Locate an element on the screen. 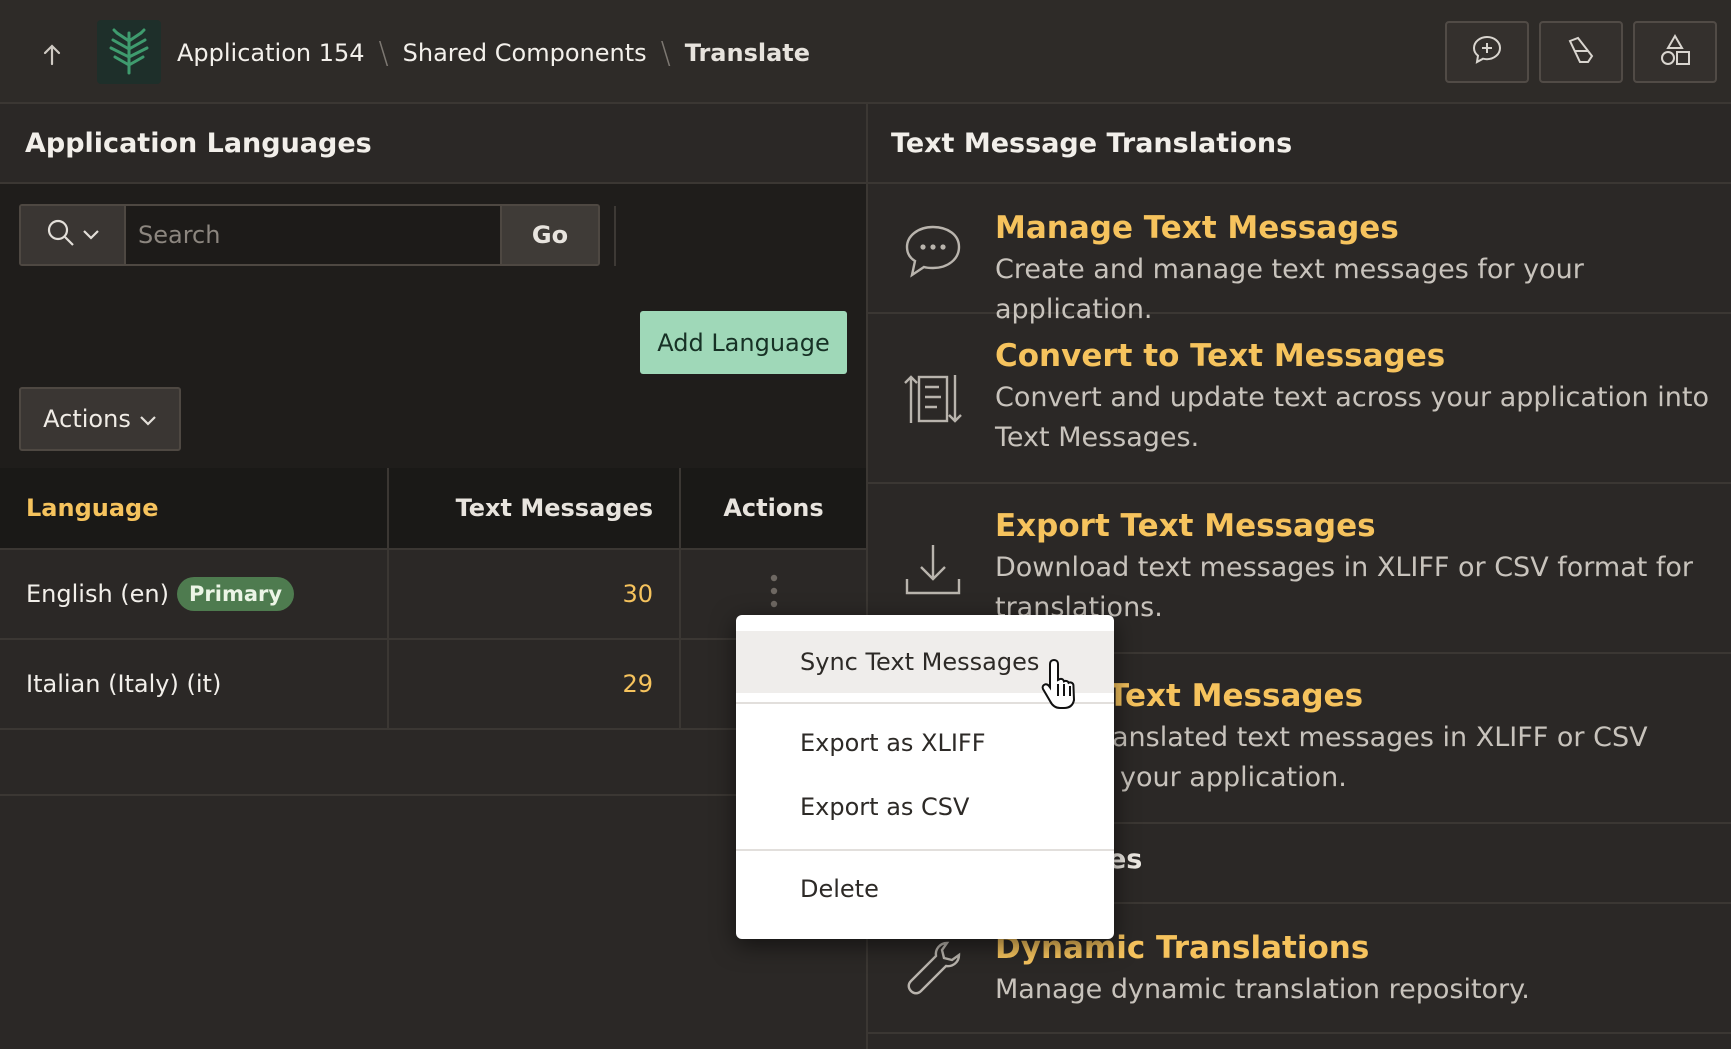  header-buttons is located at coordinates (1581, 52).